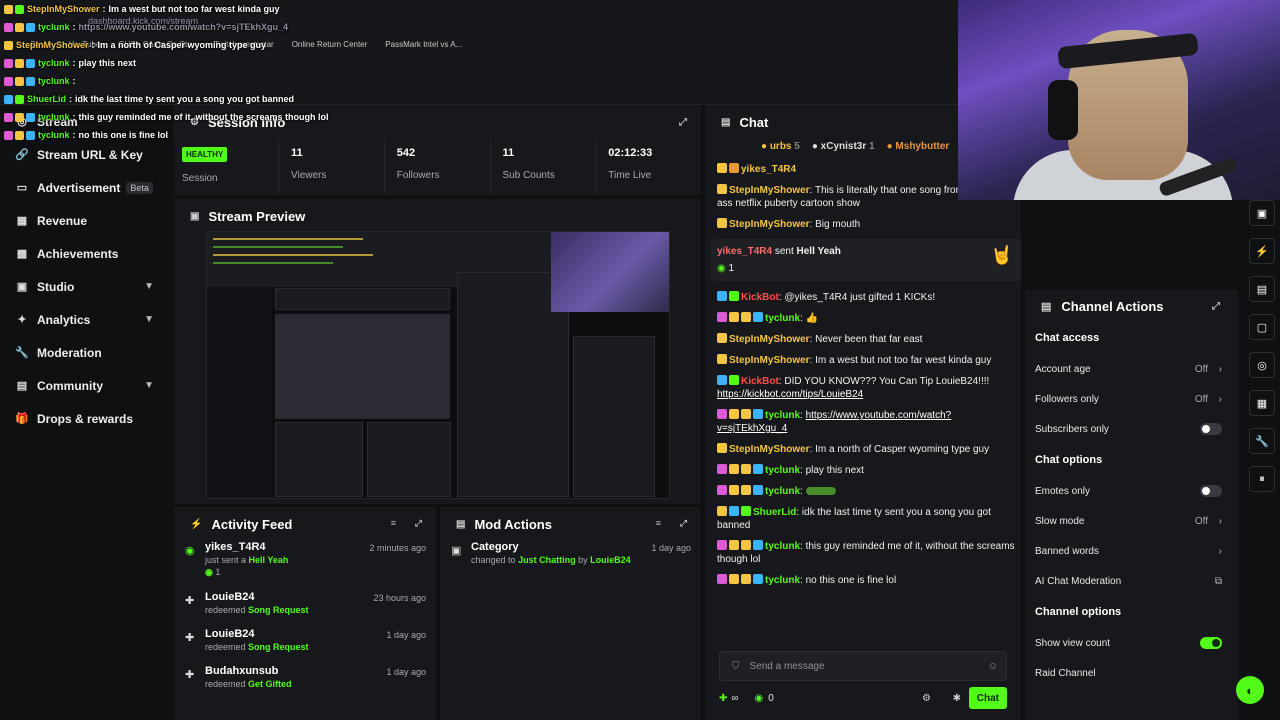 This screenshot has height=720, width=1280. I want to click on chat-username: ShuerLid, so click(774, 512).